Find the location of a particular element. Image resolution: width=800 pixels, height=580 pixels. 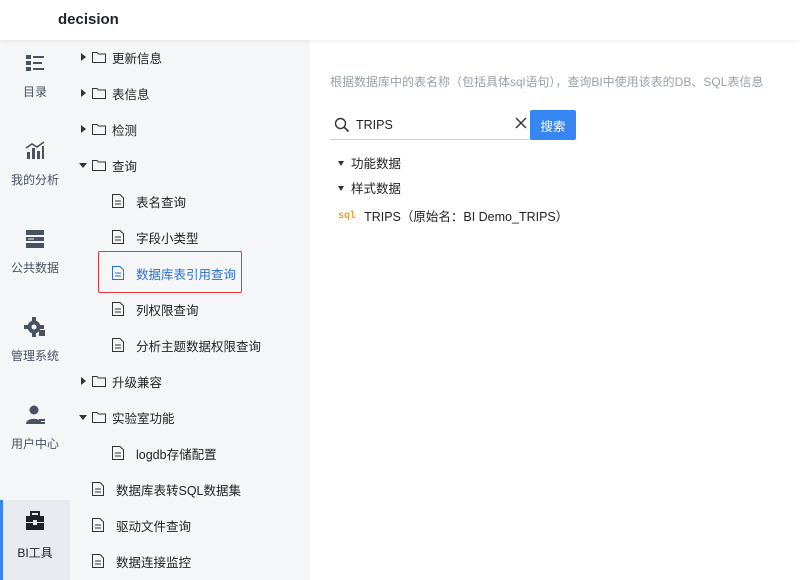

tree-item-column-permission-query: 列权限查询 is located at coordinates (155, 309).